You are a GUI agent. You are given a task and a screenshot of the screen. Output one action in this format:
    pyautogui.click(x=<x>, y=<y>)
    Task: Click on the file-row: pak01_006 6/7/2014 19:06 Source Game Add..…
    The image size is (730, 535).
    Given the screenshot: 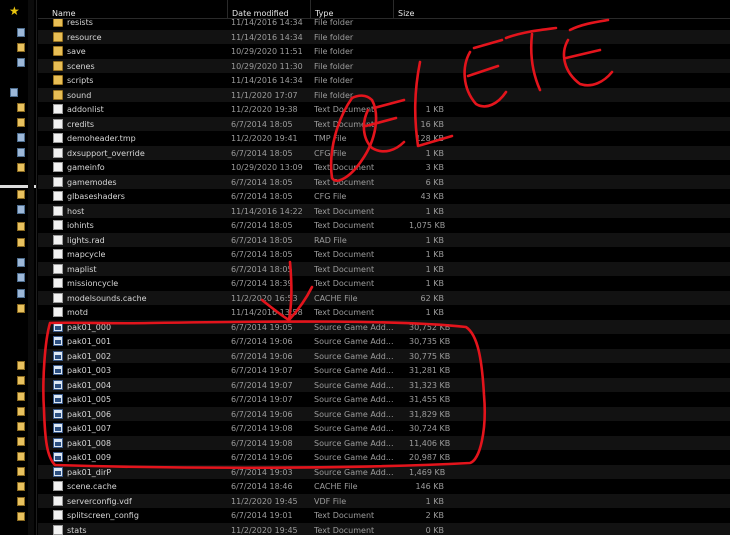 What is the action you would take?
    pyautogui.click(x=384, y=413)
    